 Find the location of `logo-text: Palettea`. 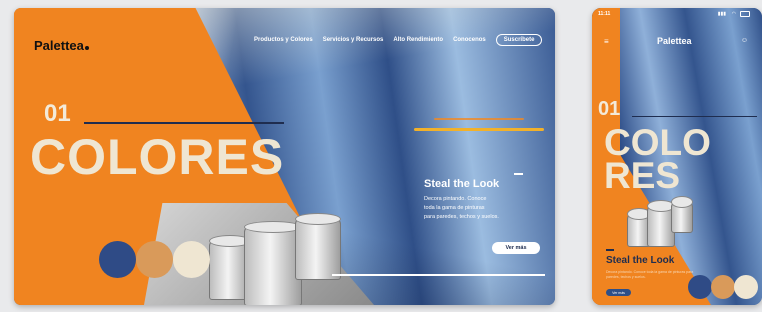

logo-text: Palettea is located at coordinates (59, 45).